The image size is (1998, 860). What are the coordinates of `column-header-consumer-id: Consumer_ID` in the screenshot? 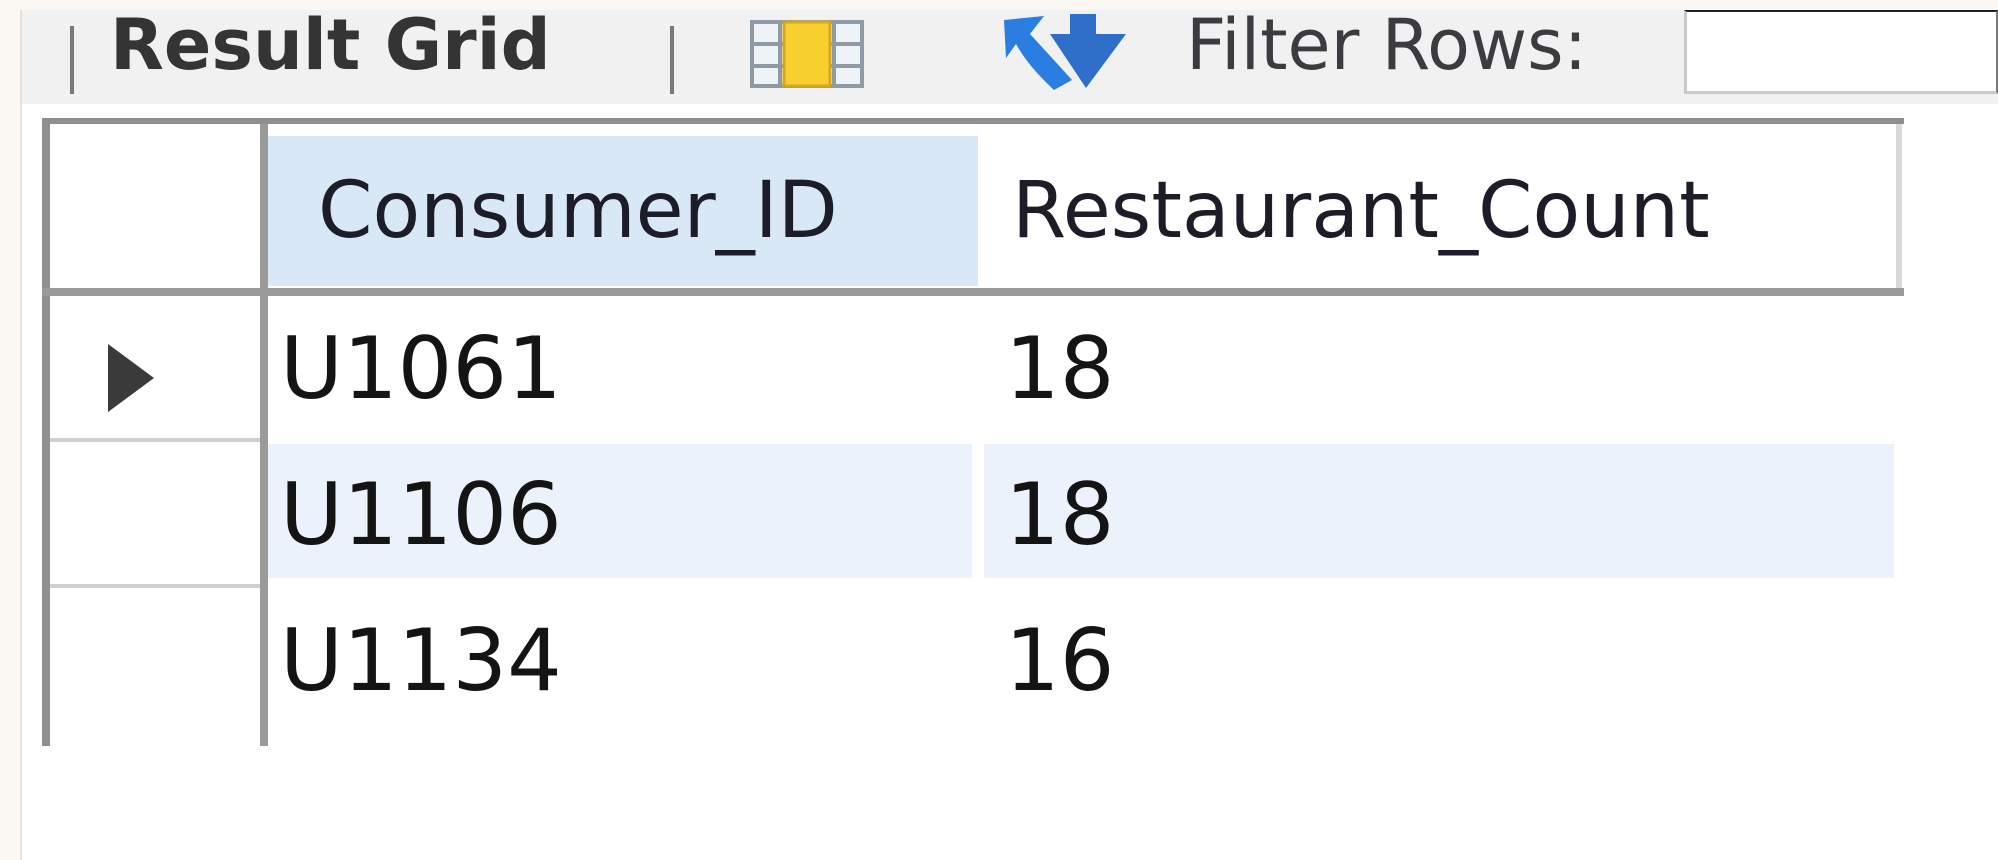 It's located at (623, 211).